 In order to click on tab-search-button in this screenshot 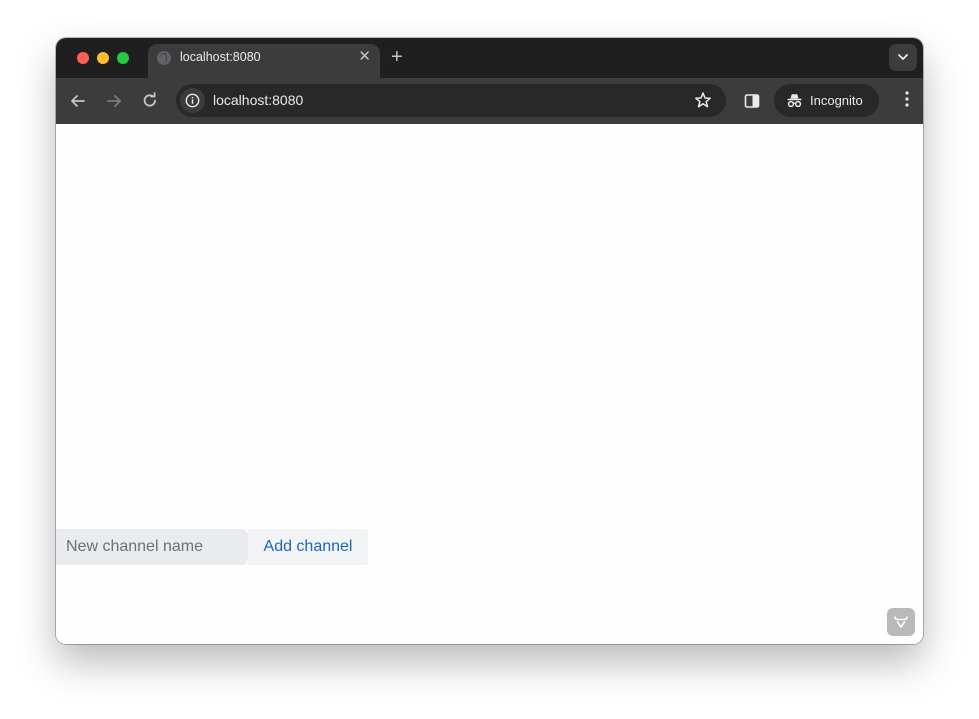, I will do `click(903, 57)`.